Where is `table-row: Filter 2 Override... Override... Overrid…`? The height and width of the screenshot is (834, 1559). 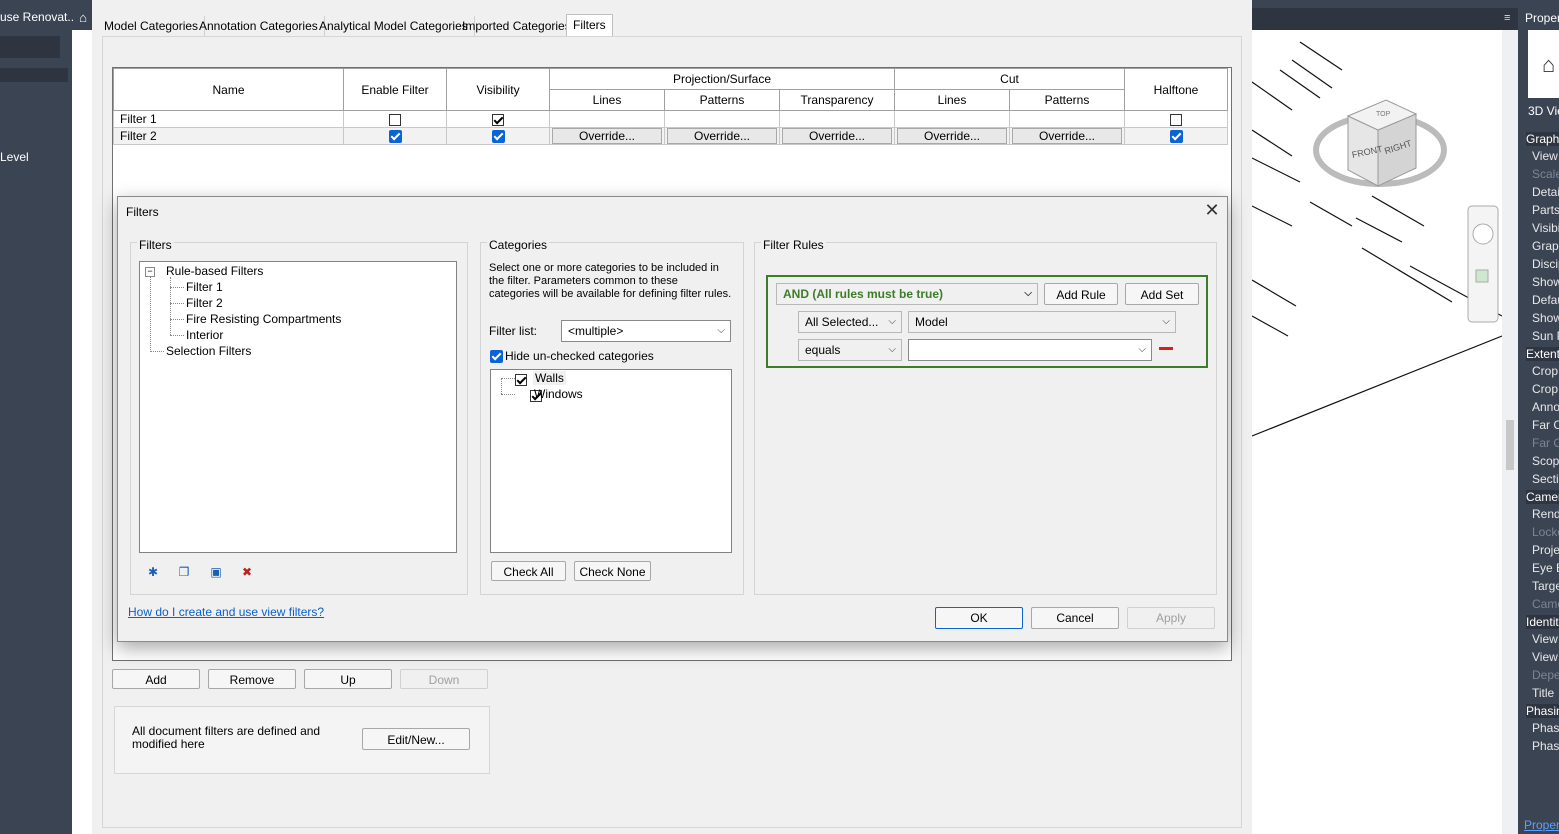 table-row: Filter 2 Override... Override... Overrid… is located at coordinates (670, 136).